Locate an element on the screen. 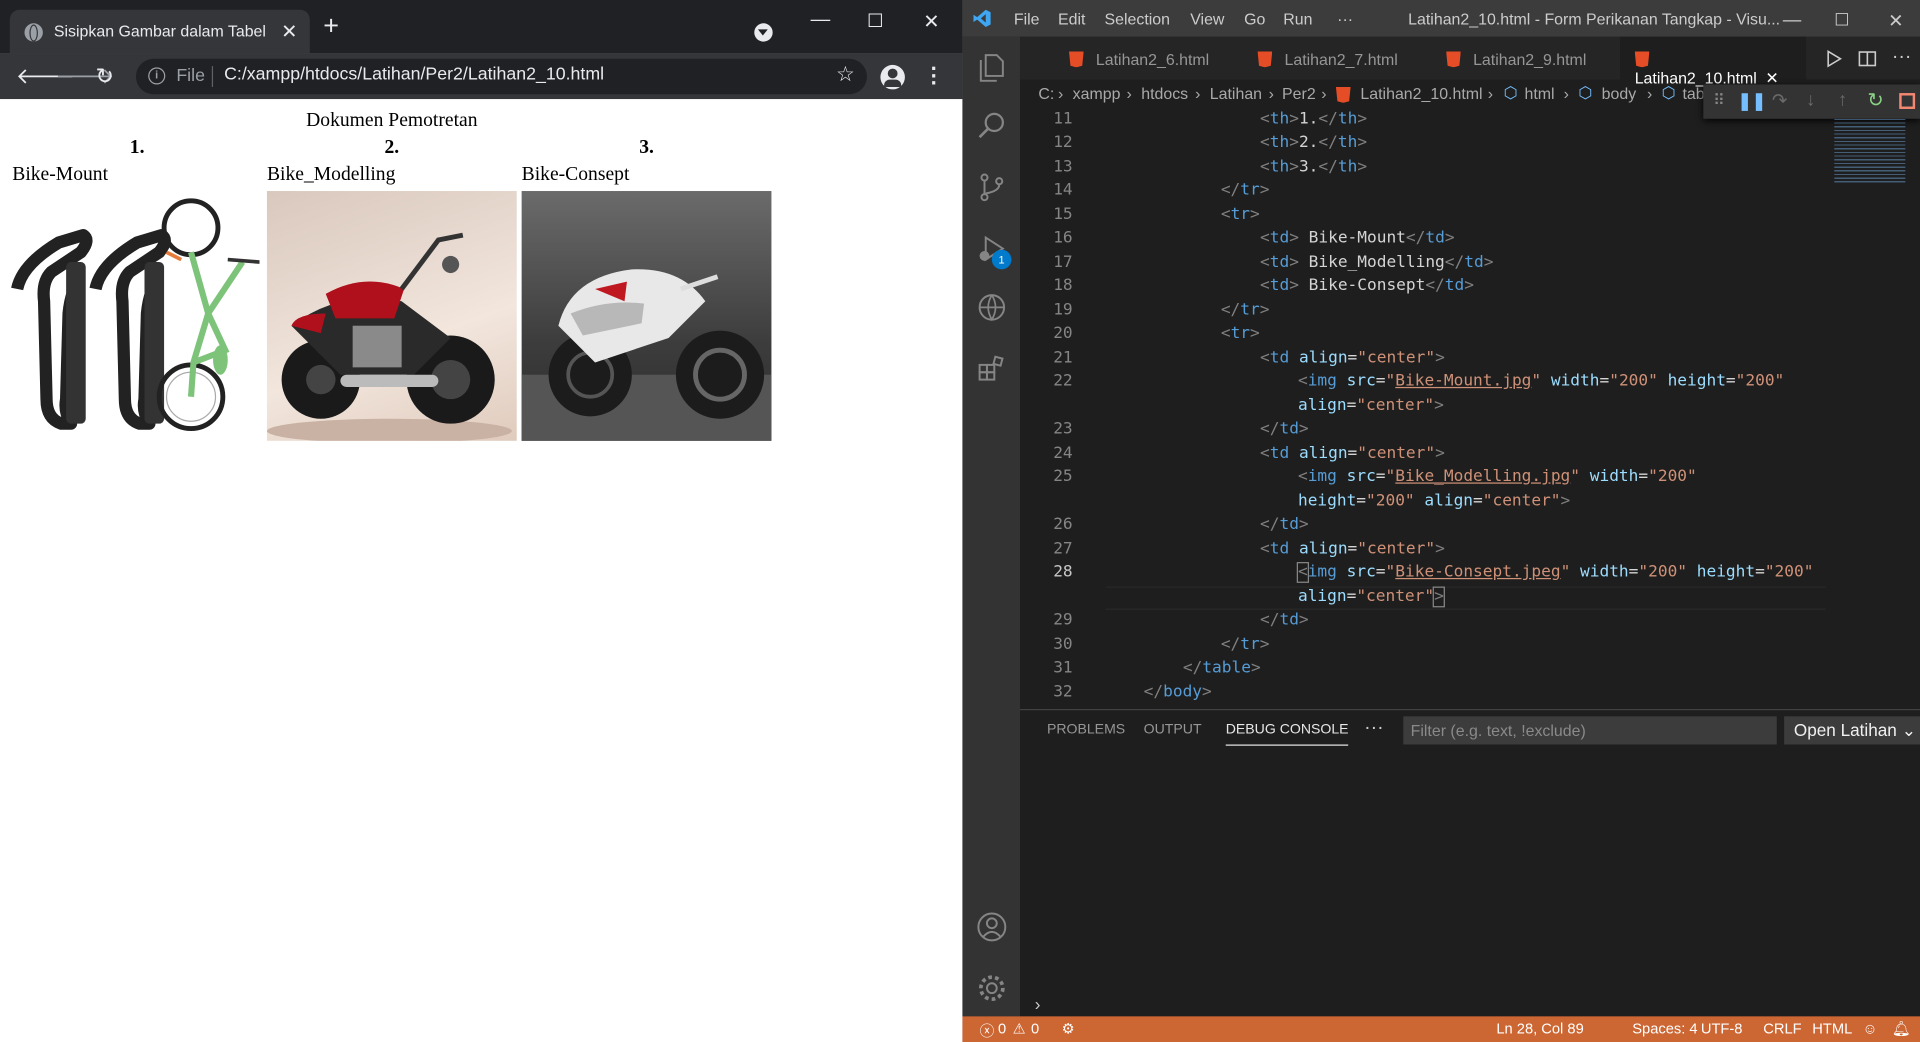  close-tab-icon: ✕ is located at coordinates (289, 32).